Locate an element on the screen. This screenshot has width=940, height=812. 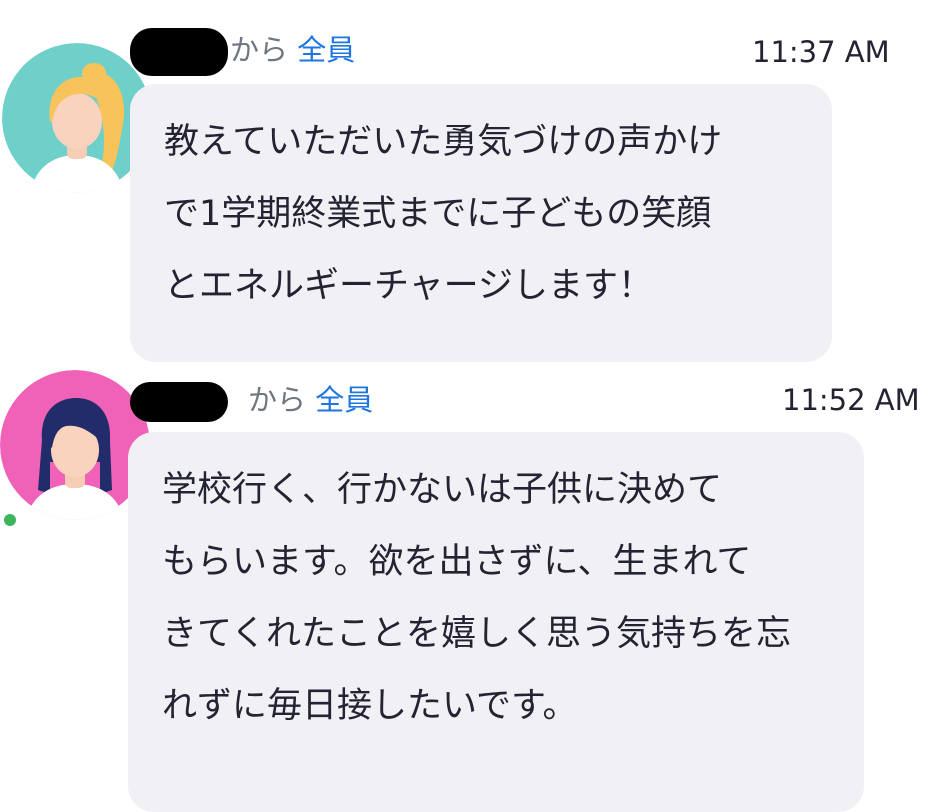
message-line: 教えていただいた勇気づけの声かけ is located at coordinates (443, 142).